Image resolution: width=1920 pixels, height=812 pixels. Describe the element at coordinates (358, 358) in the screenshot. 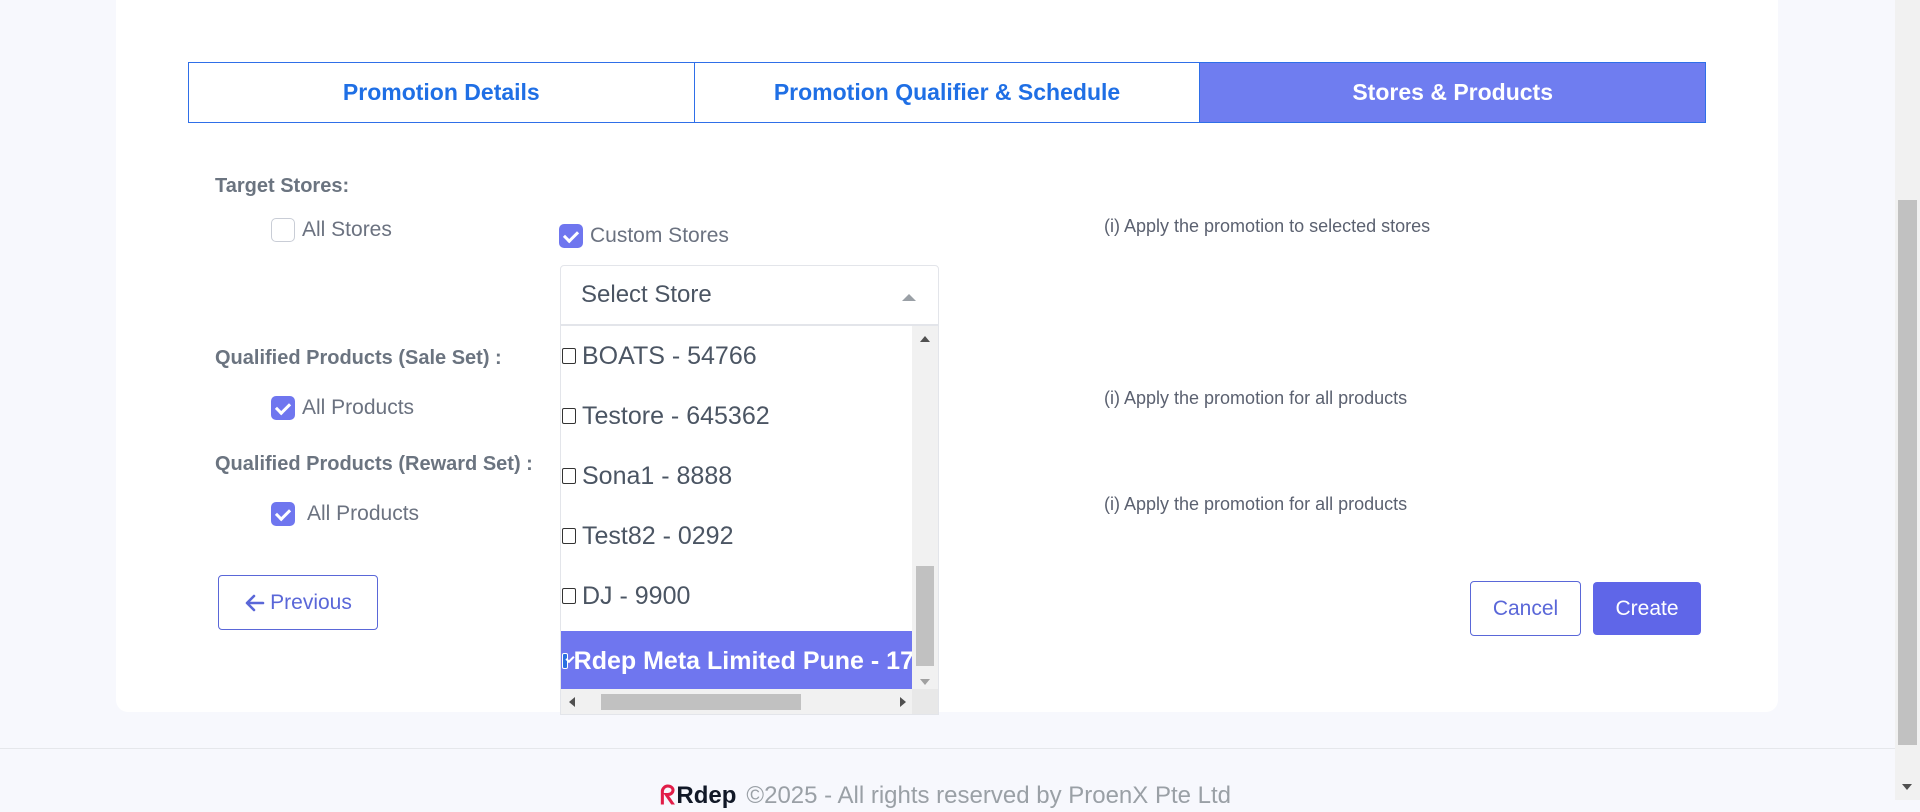

I see `sale-set-label: Qualified Products (Sale Set) :` at that location.